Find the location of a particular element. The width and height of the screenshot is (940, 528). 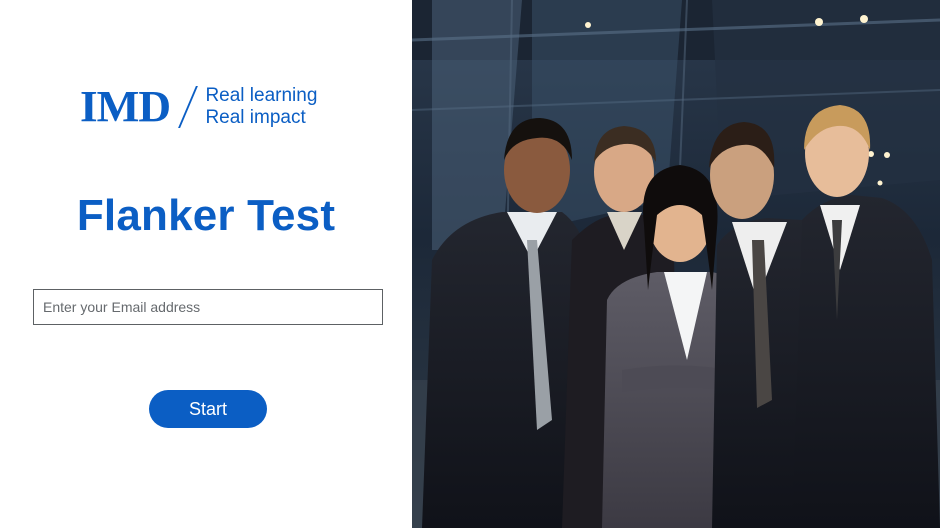

logo-tagline-line1: Real learning is located at coordinates (261, 95).